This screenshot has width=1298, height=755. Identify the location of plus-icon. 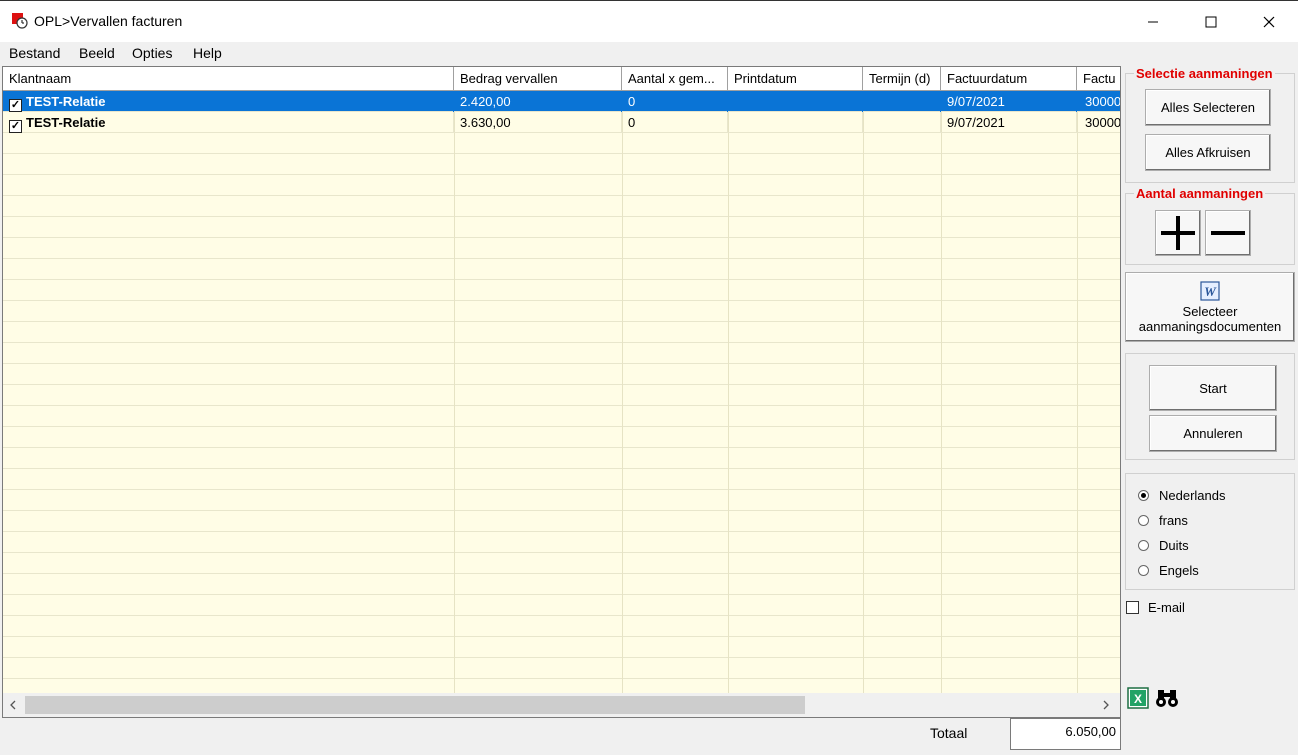
(1178, 233).